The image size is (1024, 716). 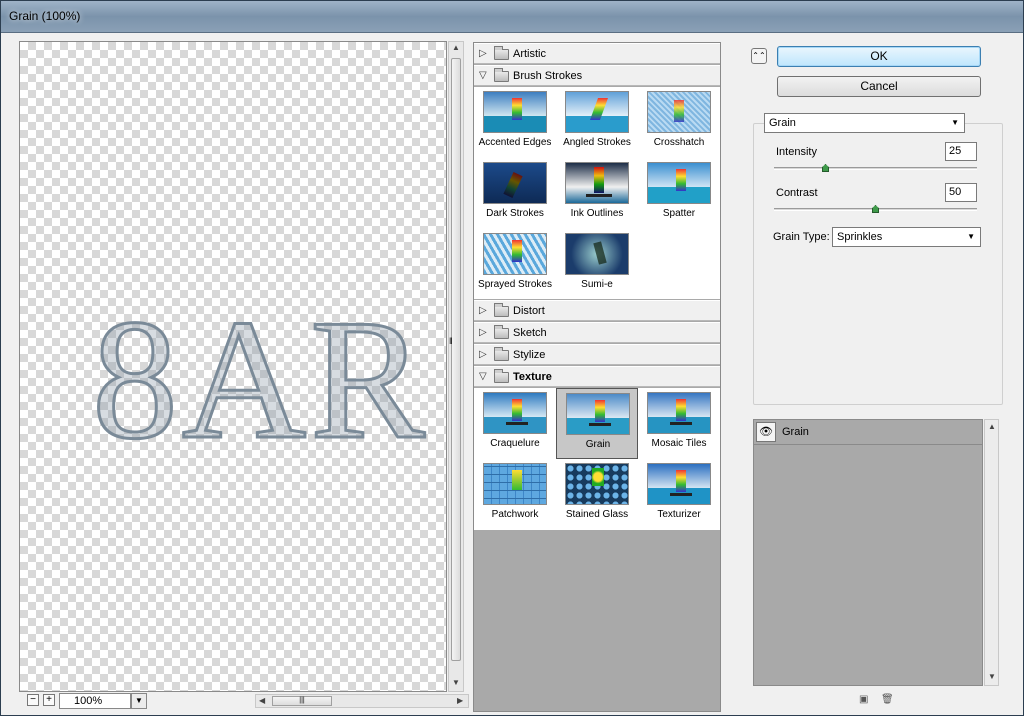 I want to click on effect-layers-panel: 👁 Grain, so click(x=868, y=552).